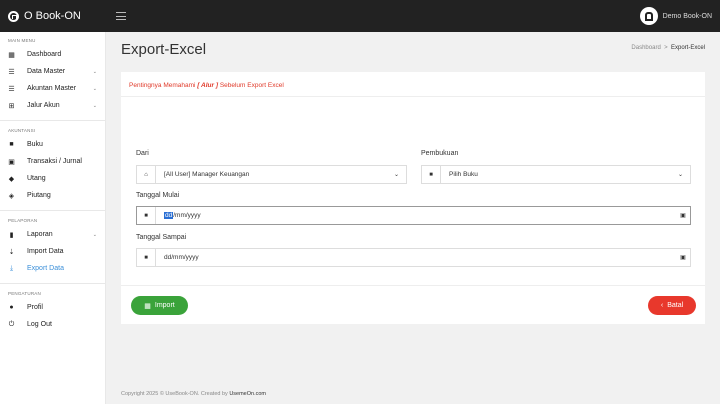 The width and height of the screenshot is (720, 404). I want to click on sidebar-item-logout: ⏻ Log Out, so click(52, 324).